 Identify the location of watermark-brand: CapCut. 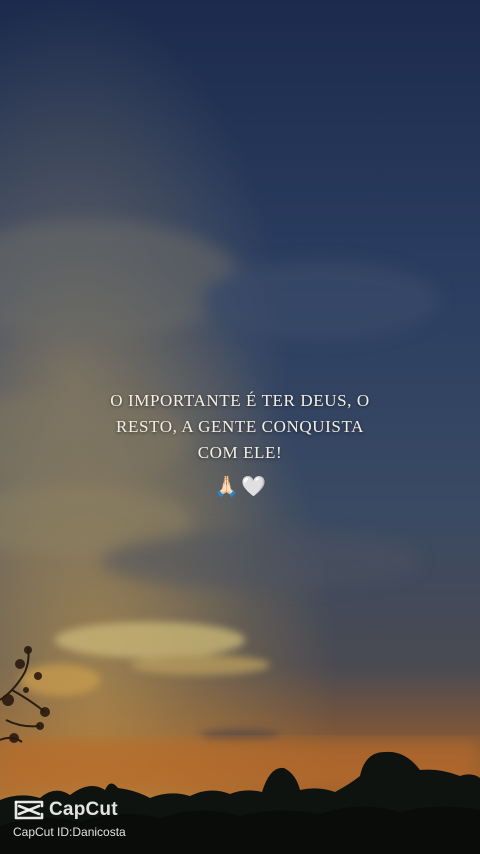
(83, 809).